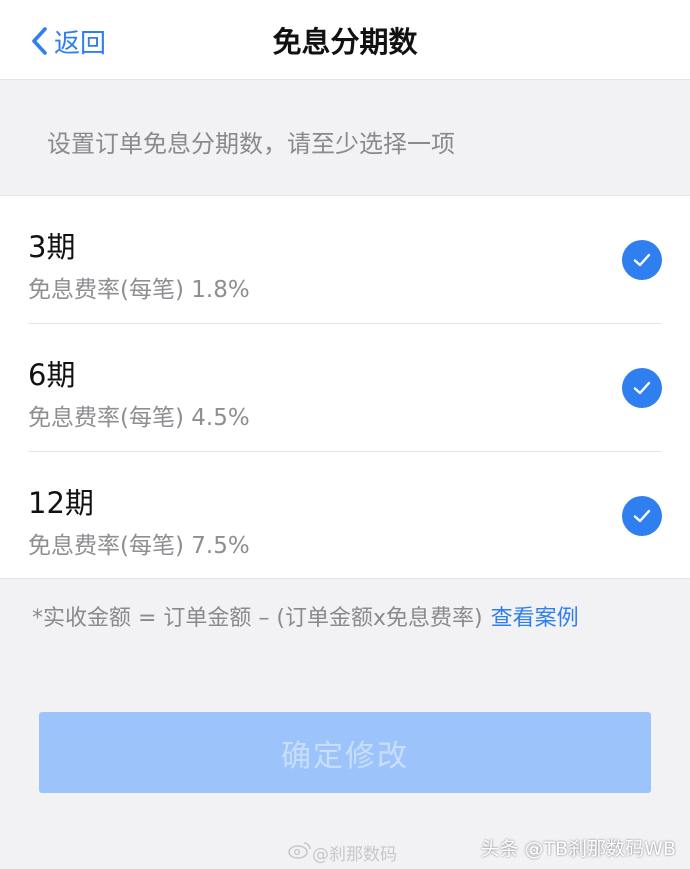  What do you see at coordinates (139, 290) in the screenshot?
I see `option-rate: 免息费率(每笔) 1.8%` at bounding box center [139, 290].